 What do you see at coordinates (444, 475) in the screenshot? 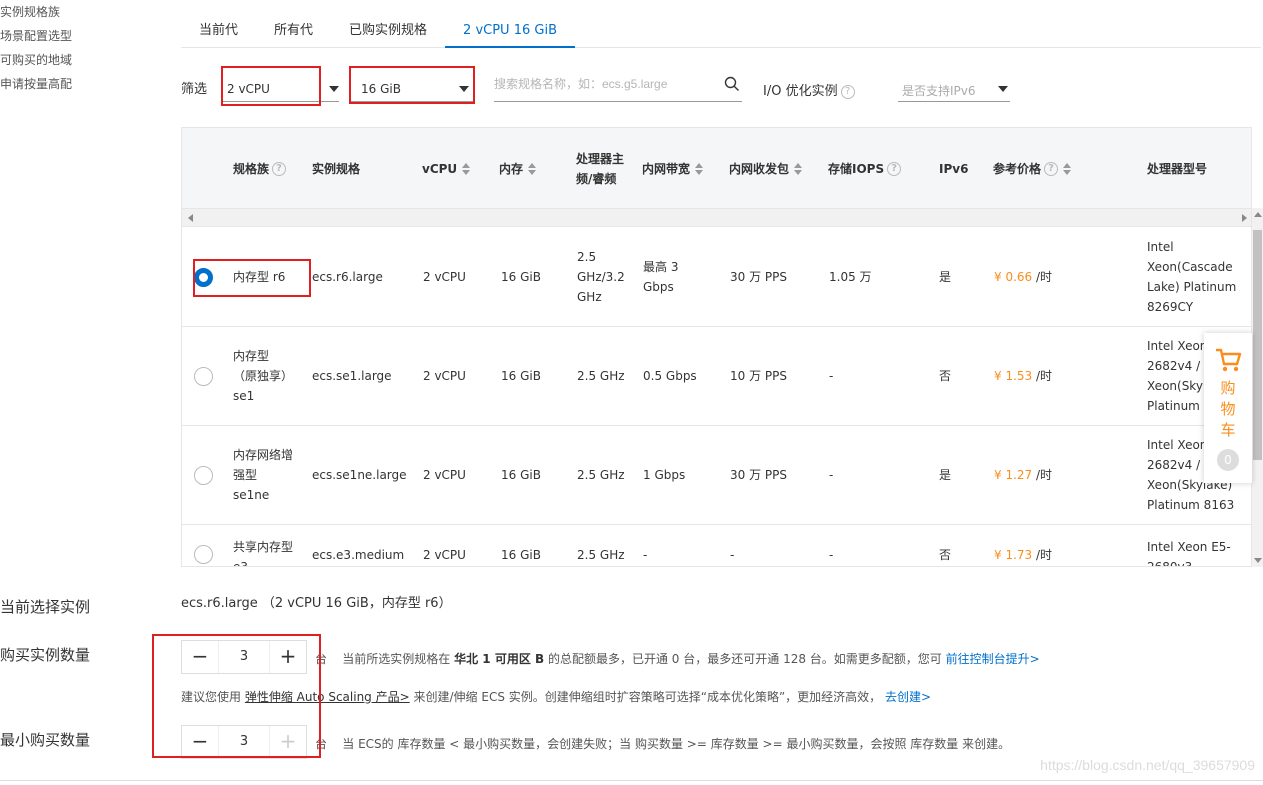
I see `cell-vcpu: 2 vCPU` at bounding box center [444, 475].